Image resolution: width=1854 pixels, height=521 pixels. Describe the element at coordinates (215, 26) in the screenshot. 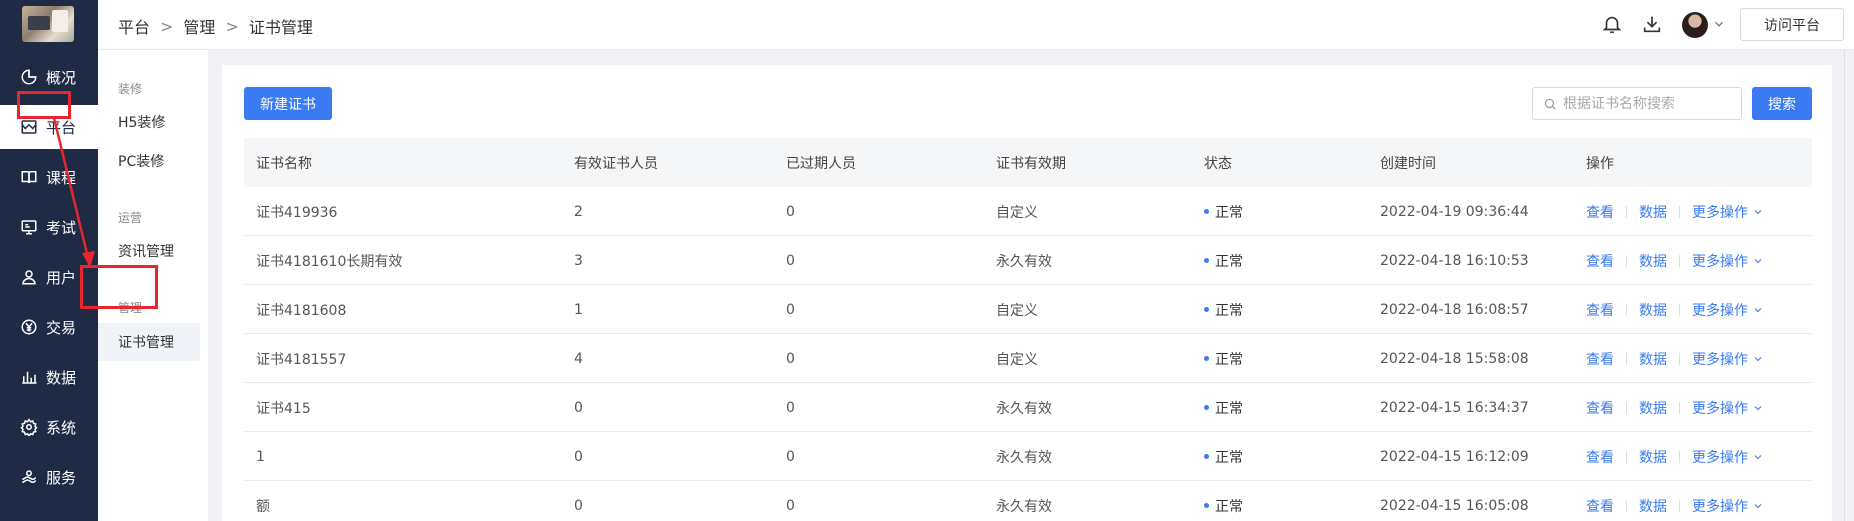

I see `breadcrumb: 平台 > 管理 > 证书管理` at that location.